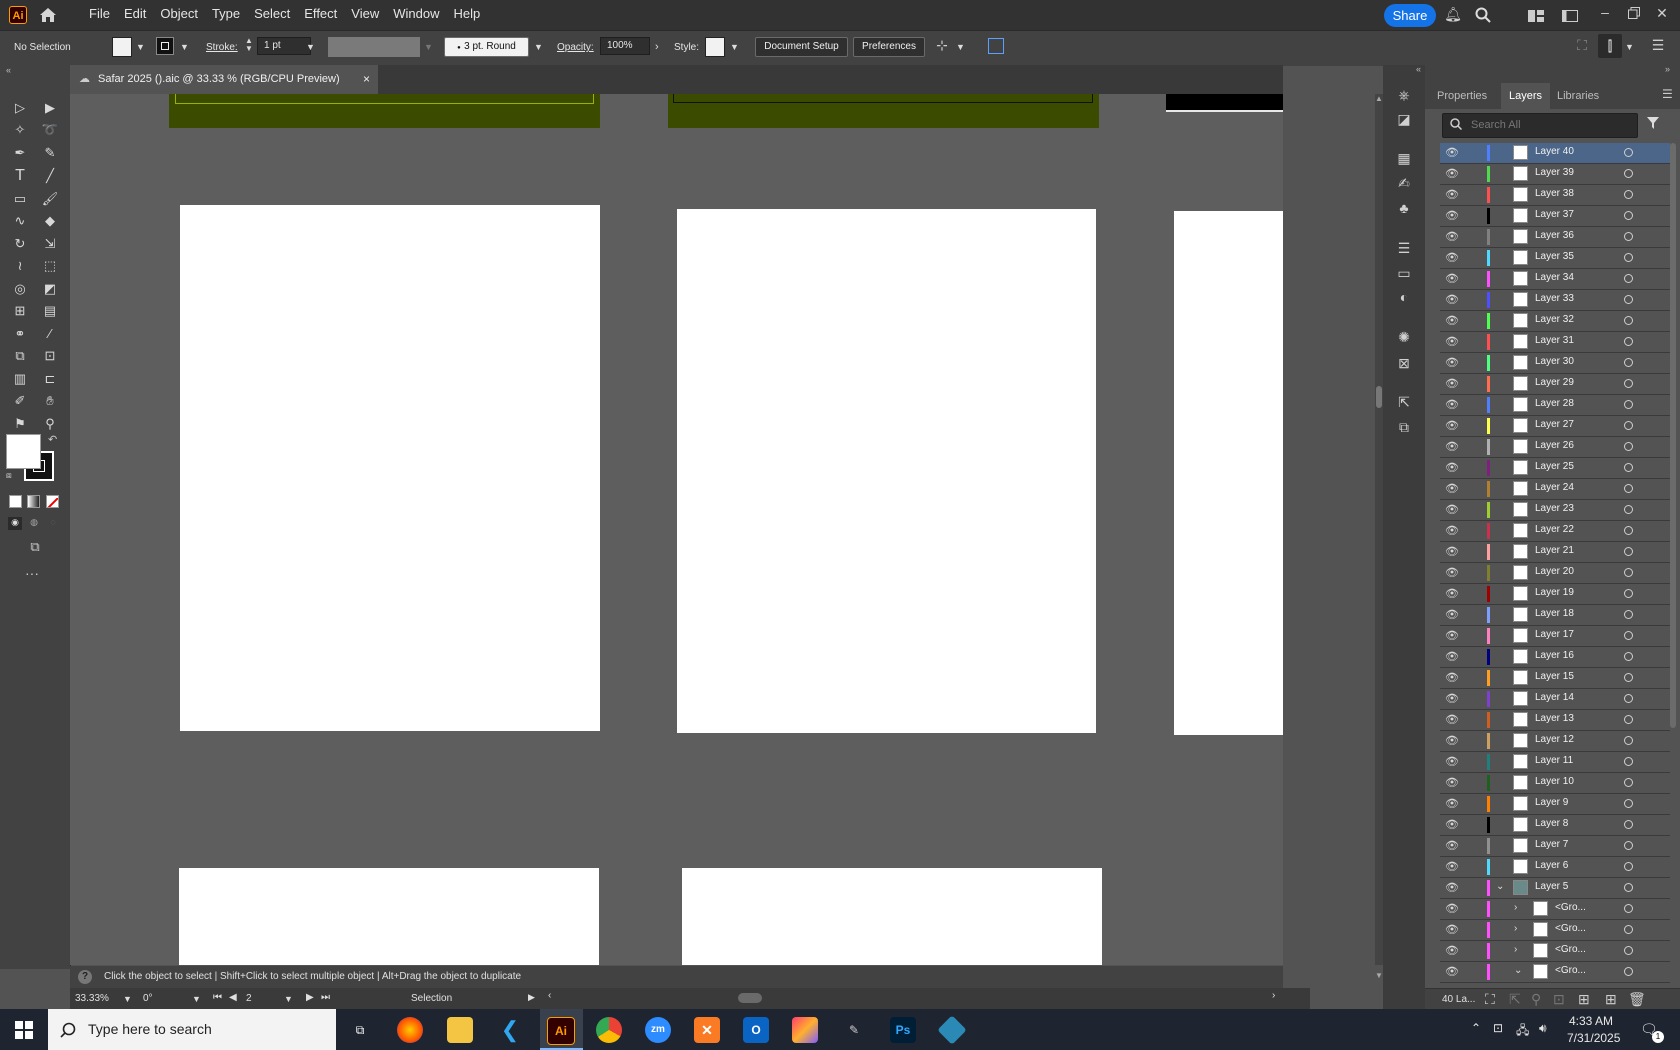 The height and width of the screenshot is (1050, 1680). Describe the element at coordinates (913, 997) in the screenshot. I see `canvas-horizontal-scrollbar: ‹ ›` at that location.